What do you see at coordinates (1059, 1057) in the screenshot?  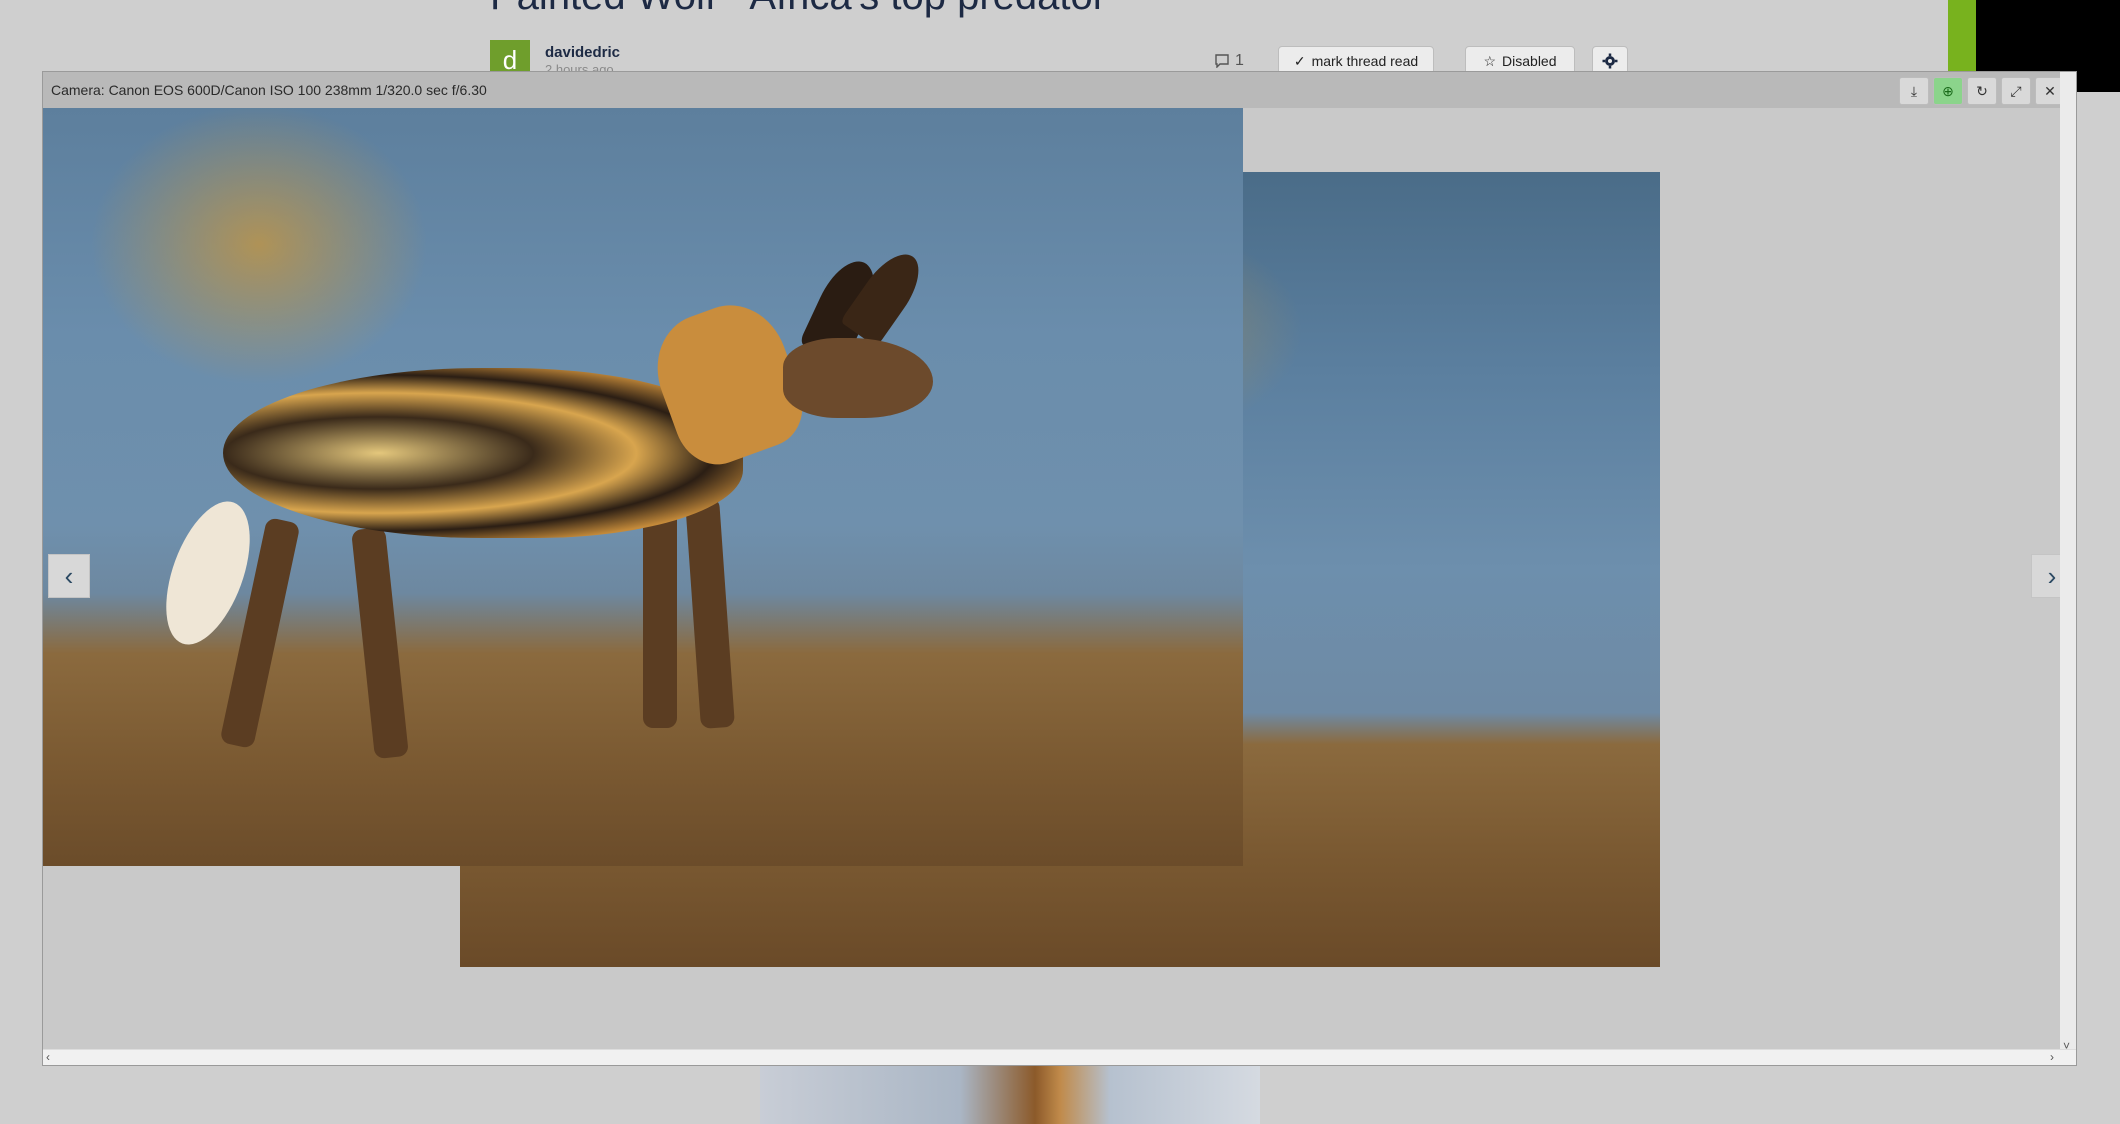 I see `horizontal-scrollbar: ‹ ›` at bounding box center [1059, 1057].